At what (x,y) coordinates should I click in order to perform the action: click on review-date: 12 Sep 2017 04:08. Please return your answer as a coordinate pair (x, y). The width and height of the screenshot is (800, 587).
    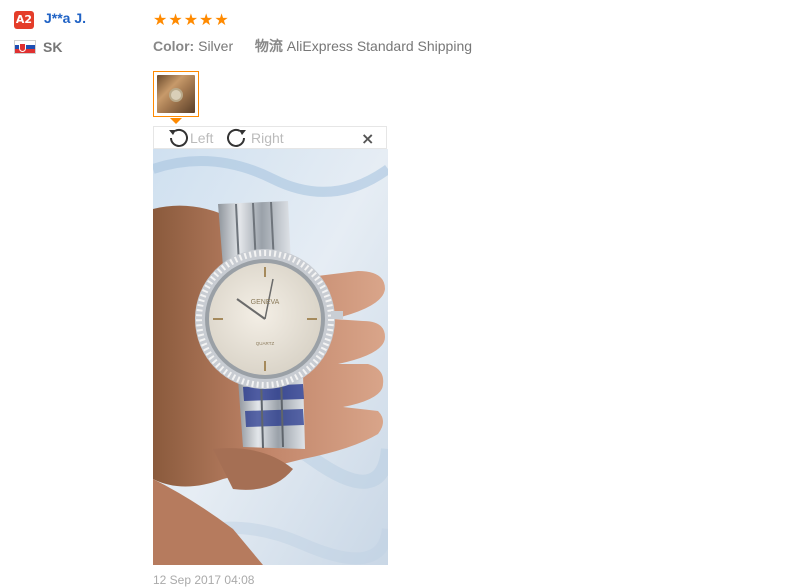
    Looking at the image, I should click on (204, 580).